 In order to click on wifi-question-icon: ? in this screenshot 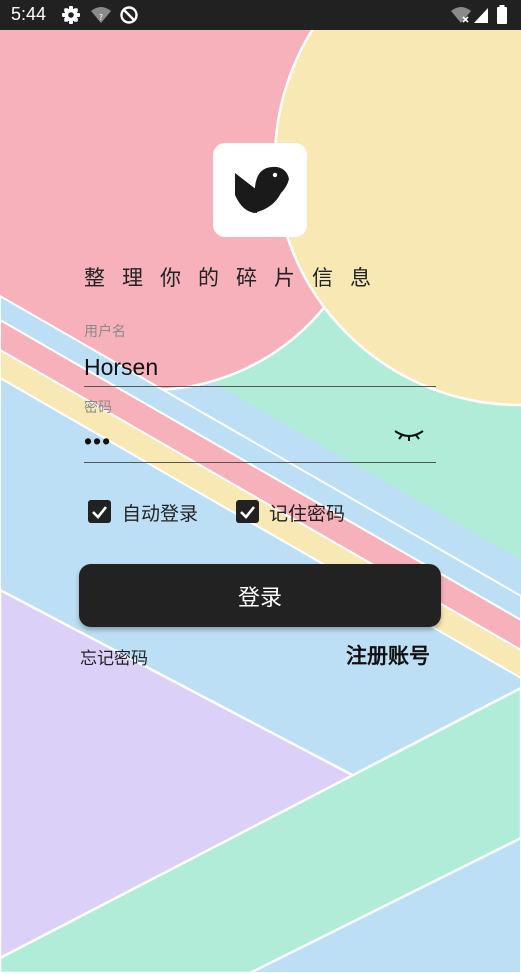, I will do `click(101, 15)`.